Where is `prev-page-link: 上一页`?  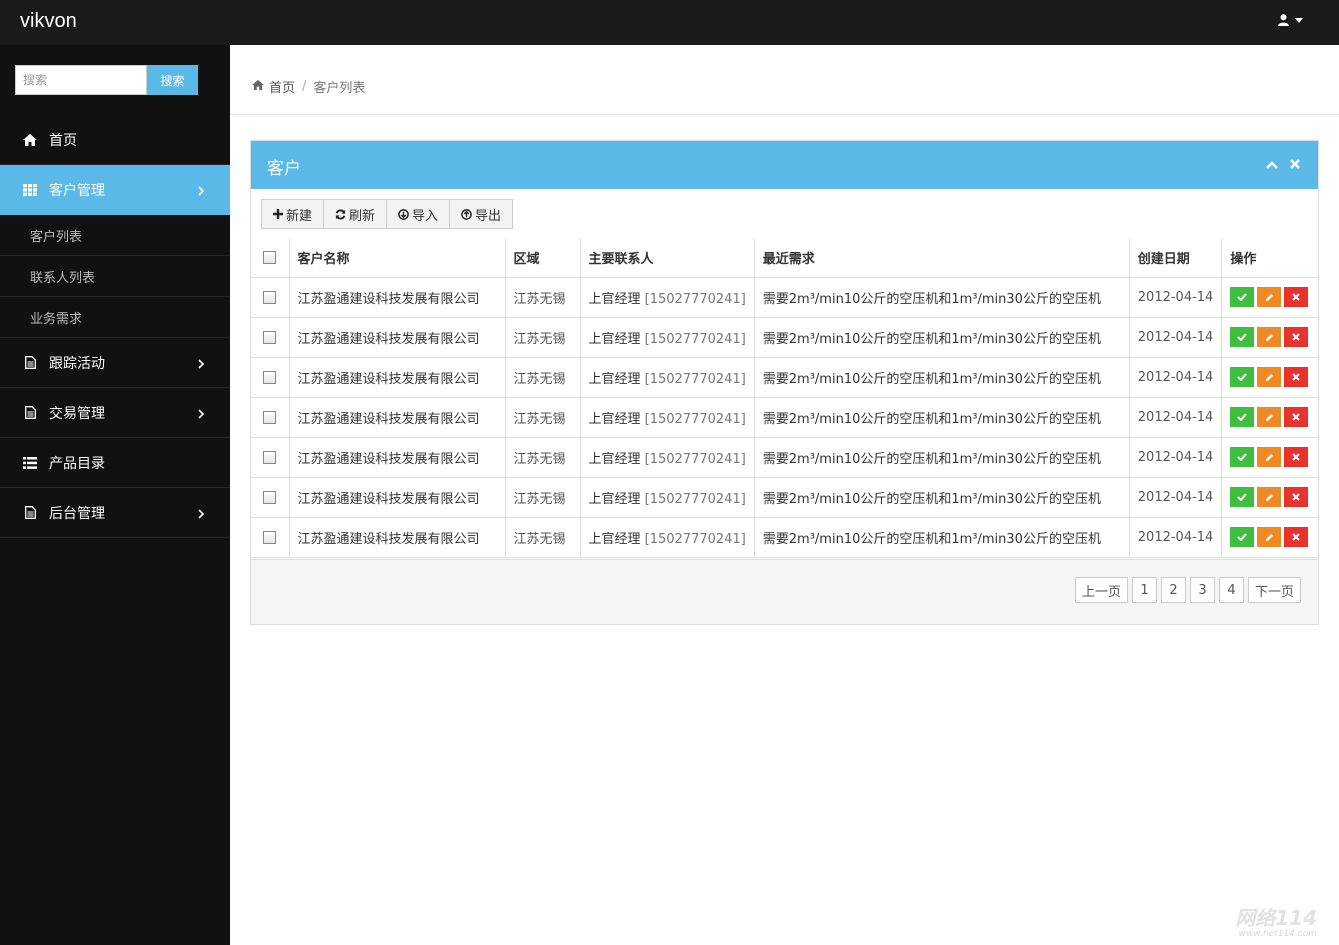 prev-page-link: 上一页 is located at coordinates (1101, 590).